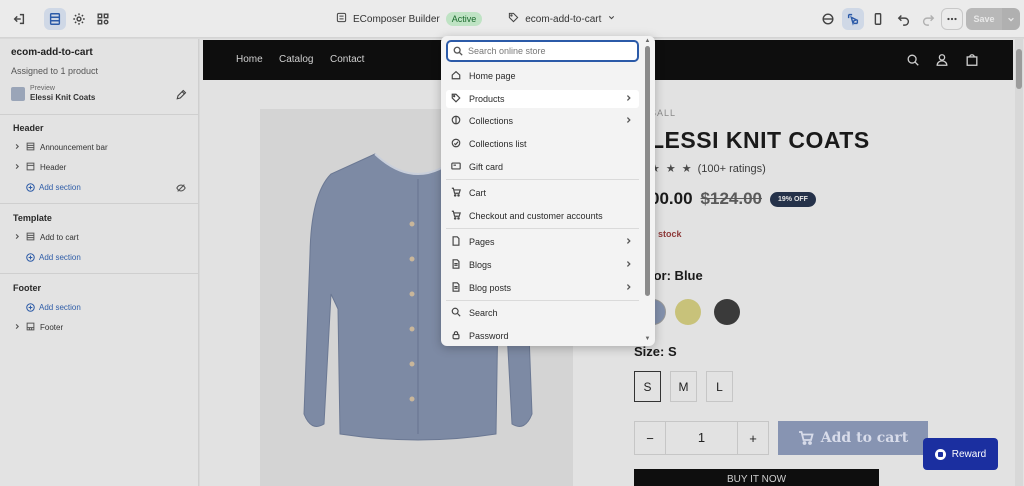 Image resolution: width=1024 pixels, height=486 pixels. What do you see at coordinates (548, 51) in the screenshot?
I see `search-input` at bounding box center [548, 51].